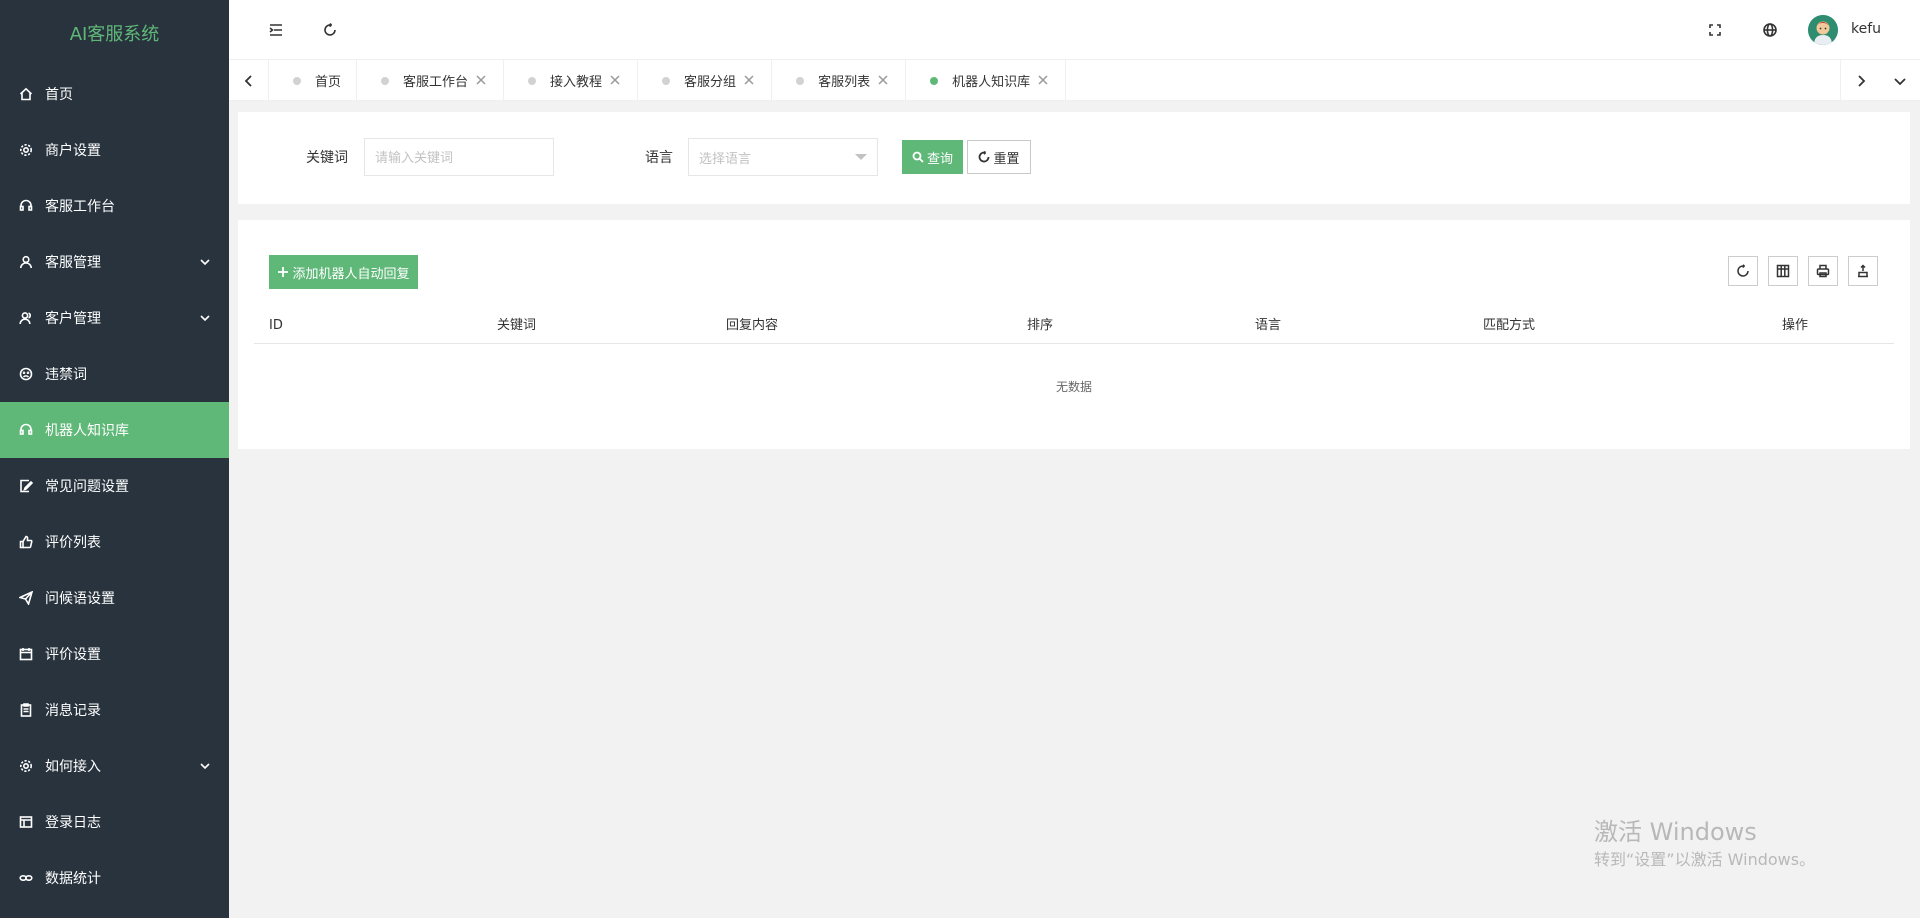 This screenshot has width=1920, height=918. I want to click on language-select-placeholder: 选择语言, so click(725, 159).